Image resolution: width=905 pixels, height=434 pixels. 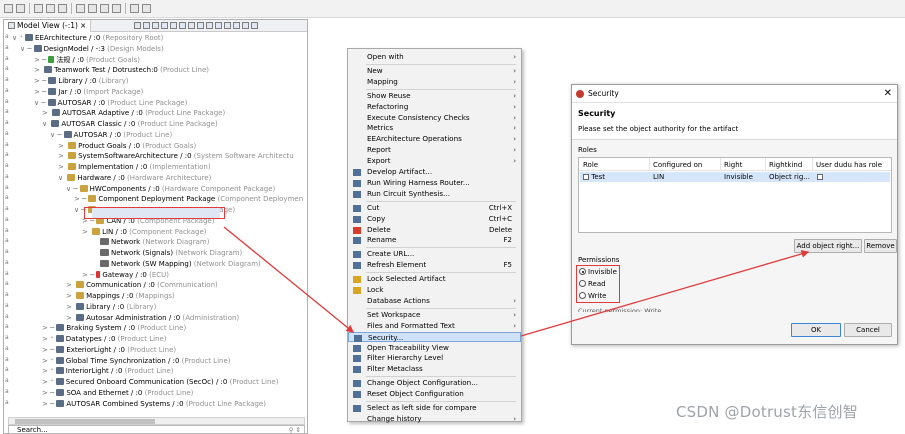 What do you see at coordinates (48, 25) in the screenshot?
I see `model-view-tab: Model View (-:1) ×` at bounding box center [48, 25].